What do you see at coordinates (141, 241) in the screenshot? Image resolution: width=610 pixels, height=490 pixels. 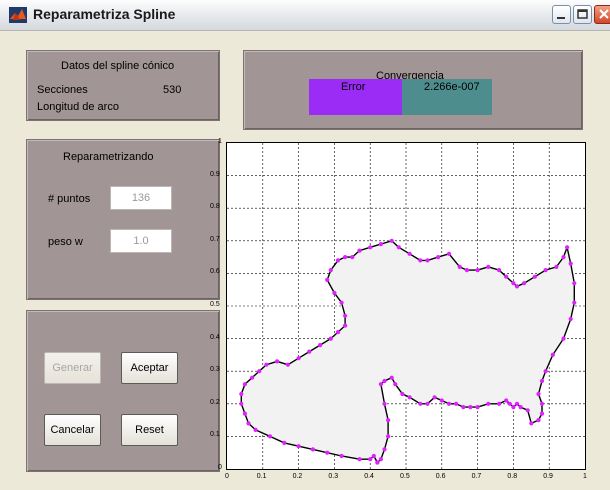 I see `weight-input: 1.0` at bounding box center [141, 241].